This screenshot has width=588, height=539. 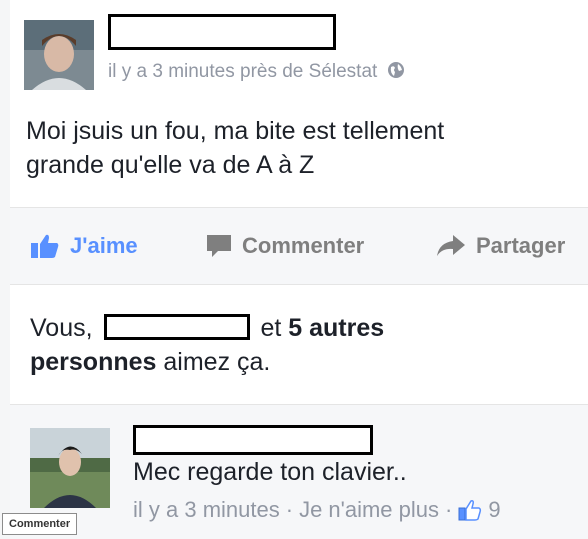 What do you see at coordinates (70, 468) in the screenshot?
I see `commenter-avatar` at bounding box center [70, 468].